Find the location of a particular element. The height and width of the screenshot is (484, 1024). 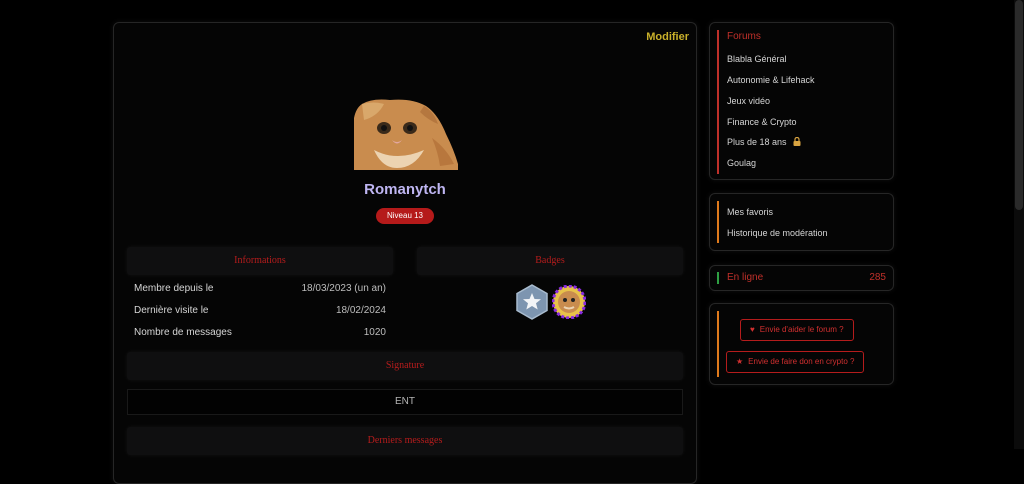

latest-messages-header: Derniers messages is located at coordinates (405, 441).